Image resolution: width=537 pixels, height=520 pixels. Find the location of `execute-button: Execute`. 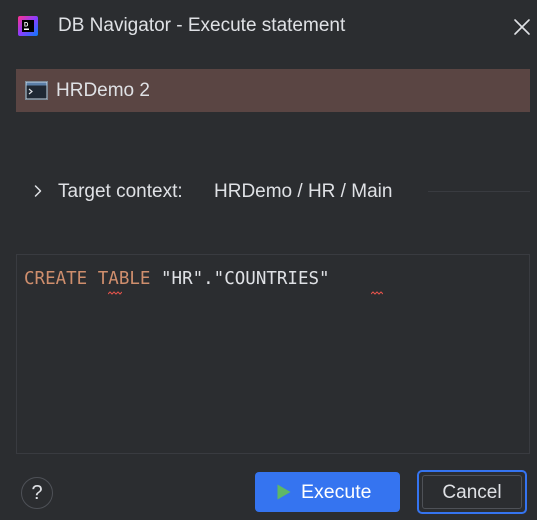

execute-button: Execute is located at coordinates (327, 492).